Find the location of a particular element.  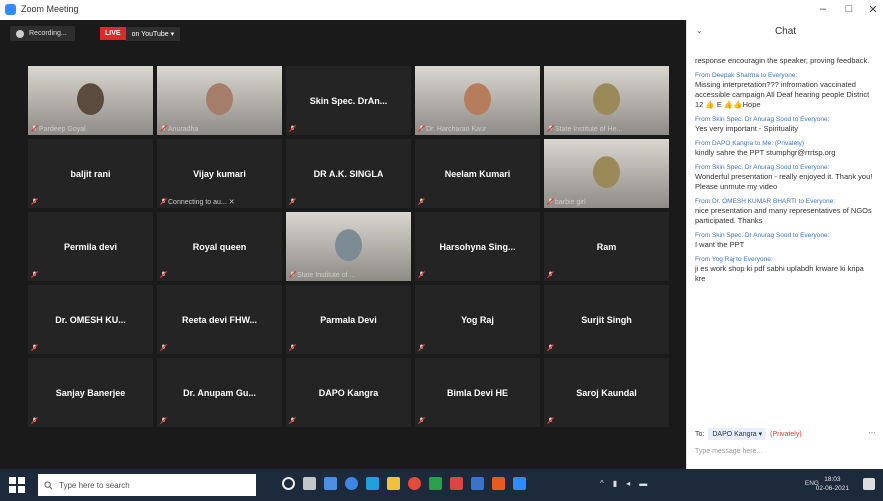

participant-tile: Anuradha is located at coordinates (219, 100).